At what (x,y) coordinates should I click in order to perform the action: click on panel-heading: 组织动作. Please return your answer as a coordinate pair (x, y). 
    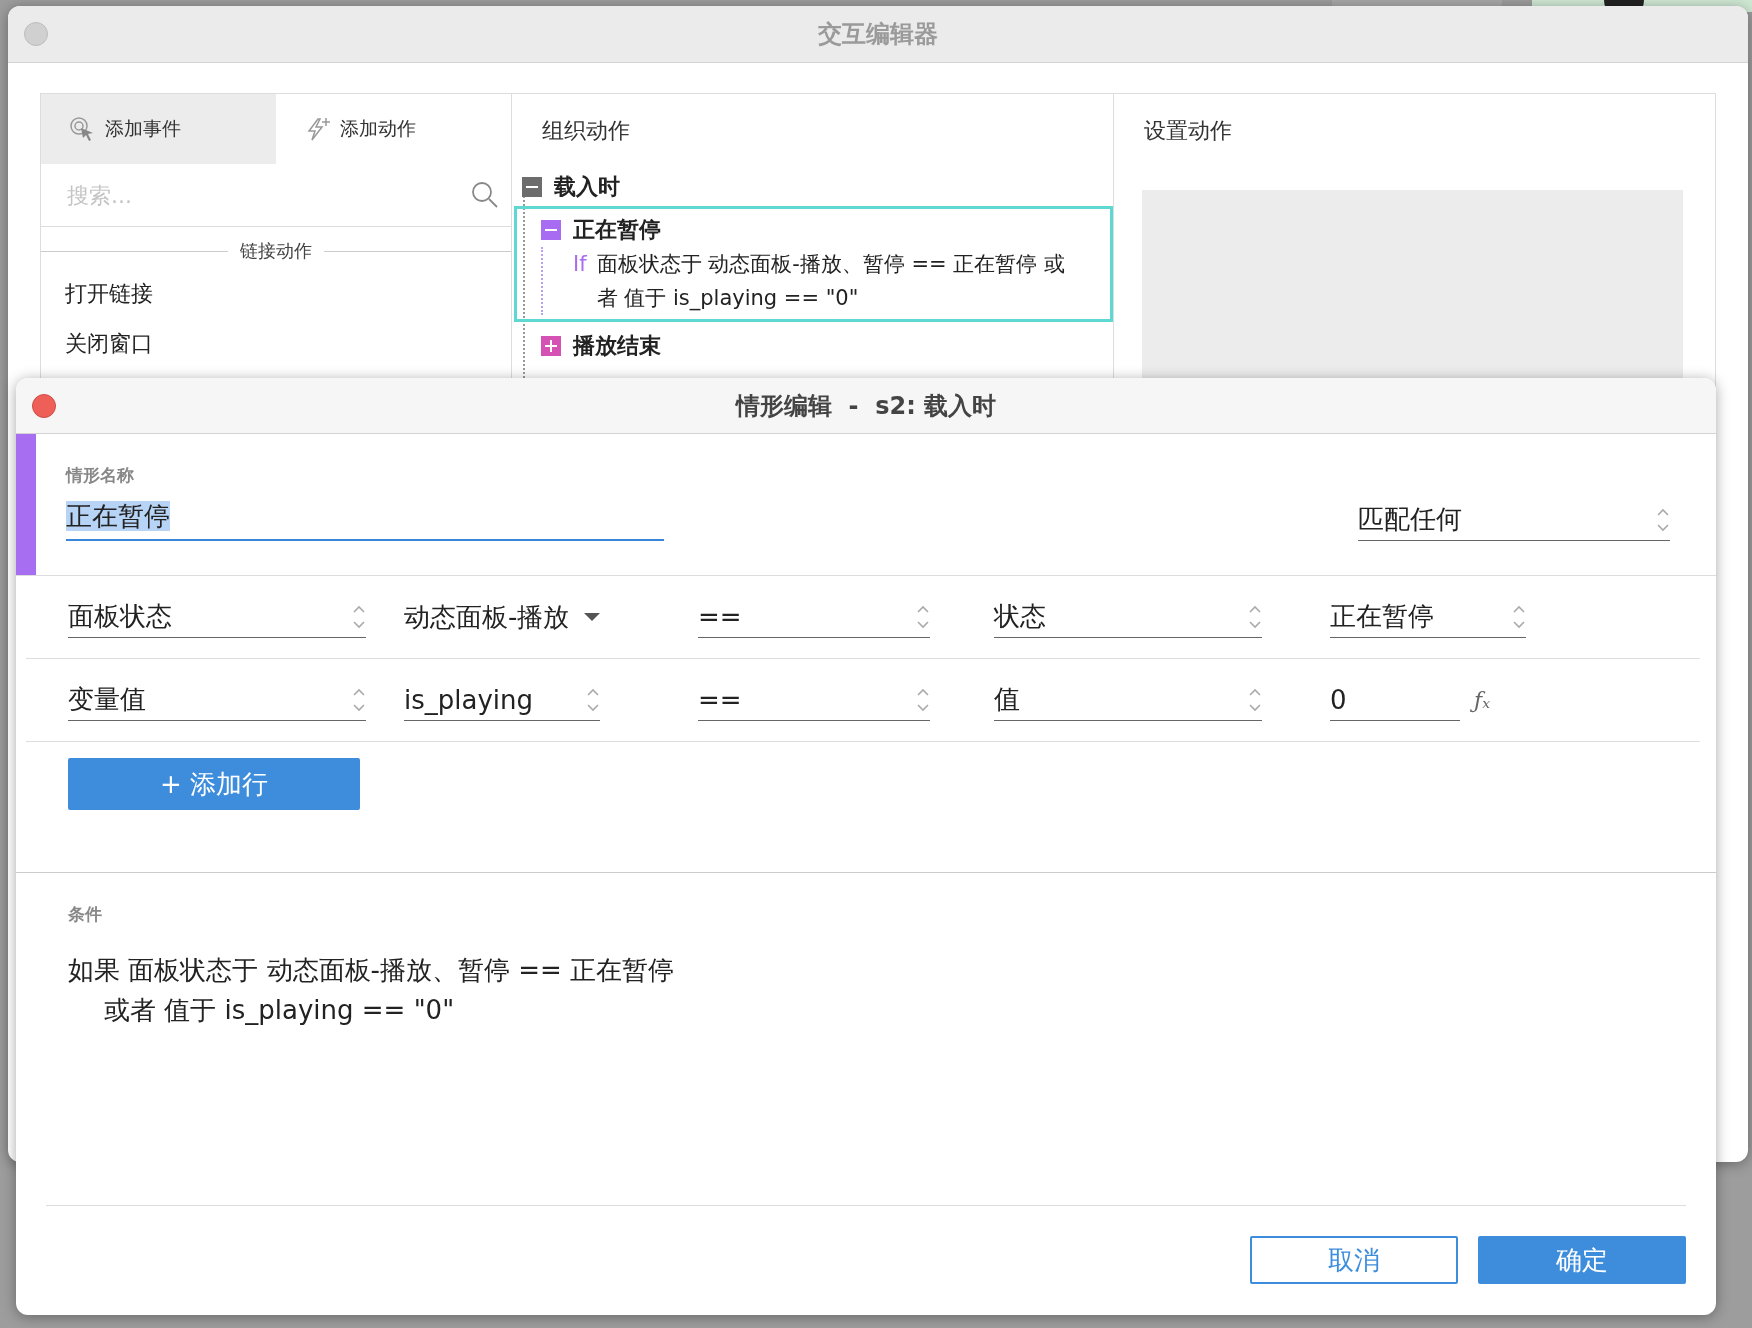
    Looking at the image, I should click on (586, 131).